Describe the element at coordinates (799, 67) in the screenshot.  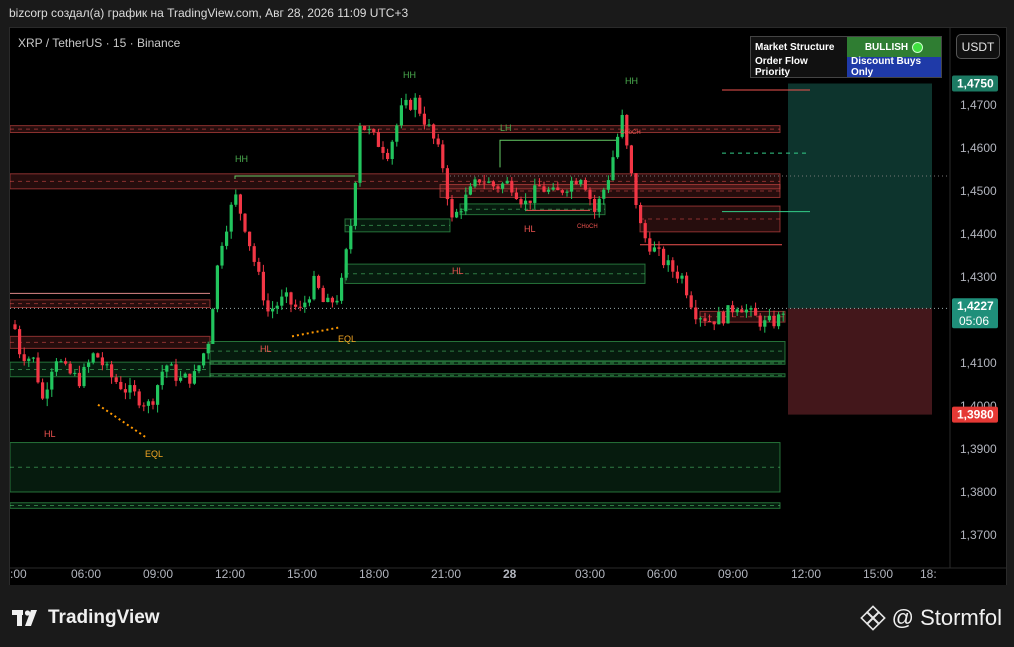
I see `order-flow-label: Order Flow Priority` at that location.